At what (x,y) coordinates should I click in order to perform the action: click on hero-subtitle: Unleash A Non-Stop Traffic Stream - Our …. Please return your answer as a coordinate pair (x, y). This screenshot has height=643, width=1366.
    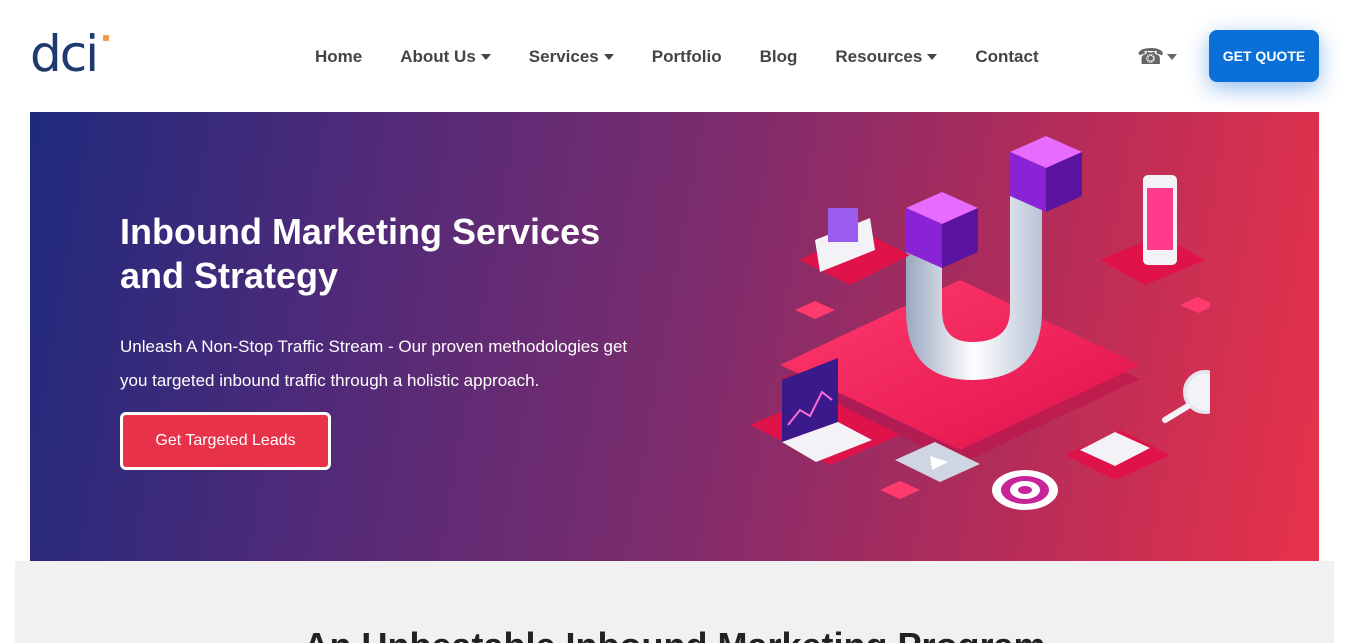
    Looking at the image, I should click on (374, 363).